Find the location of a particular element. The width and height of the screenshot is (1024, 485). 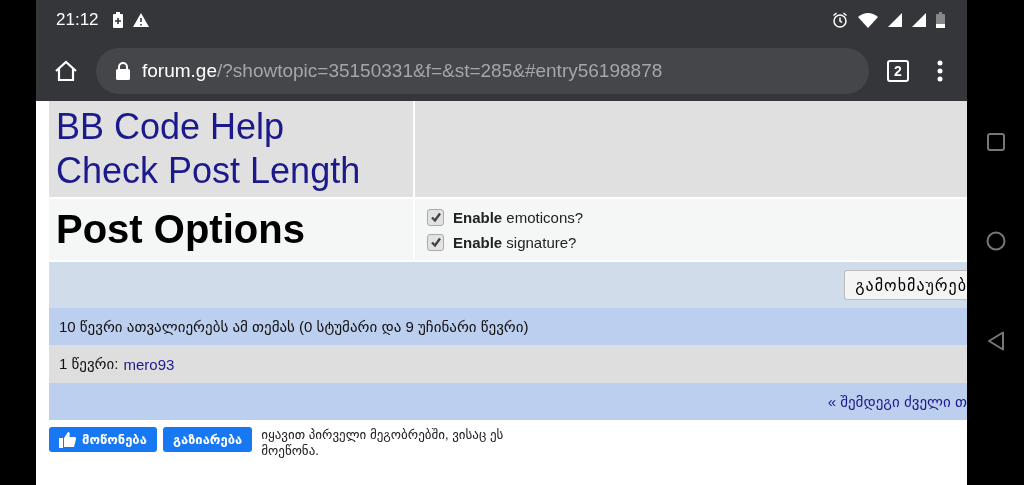

address-field: forum.ge/?showtopic=35150331&f=&st=285&#entry56198878 is located at coordinates (482, 70).